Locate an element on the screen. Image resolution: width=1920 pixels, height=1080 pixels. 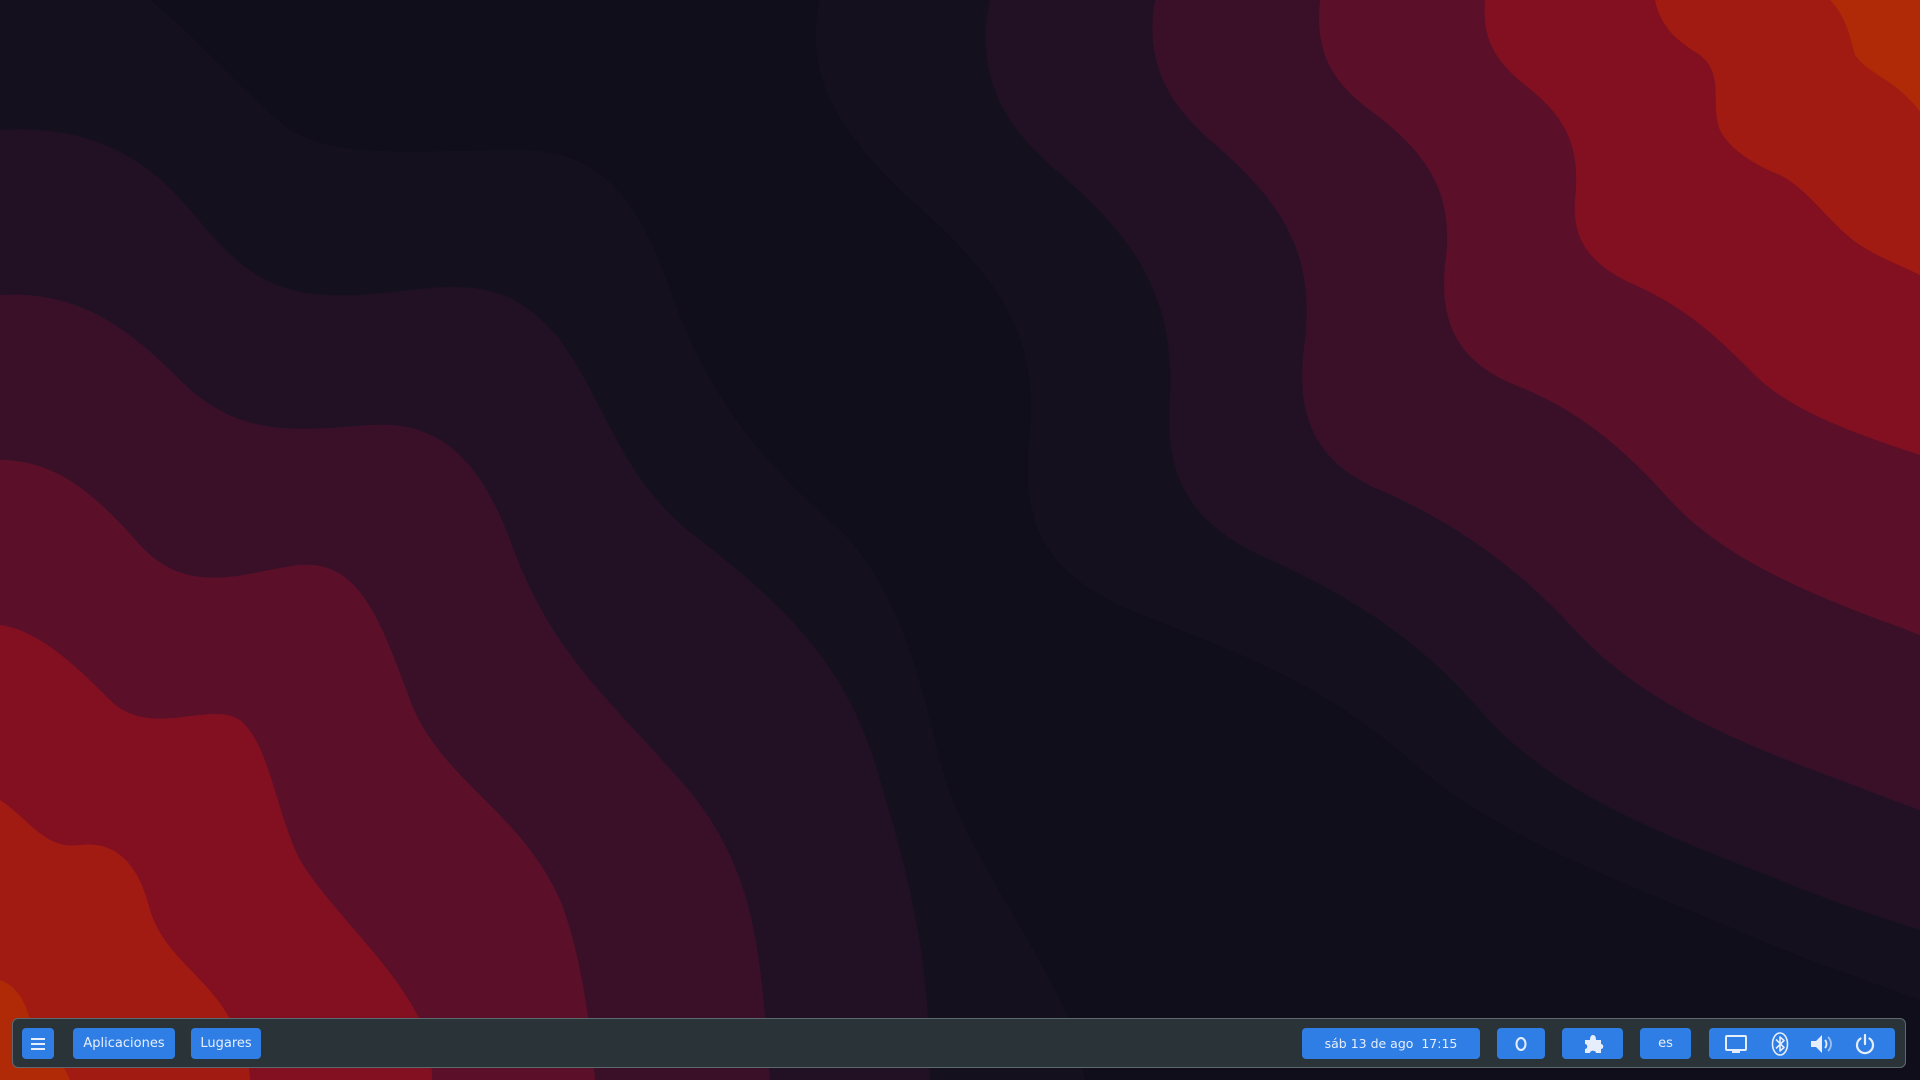
bluetooth-icon is located at coordinates (1780, 1043).